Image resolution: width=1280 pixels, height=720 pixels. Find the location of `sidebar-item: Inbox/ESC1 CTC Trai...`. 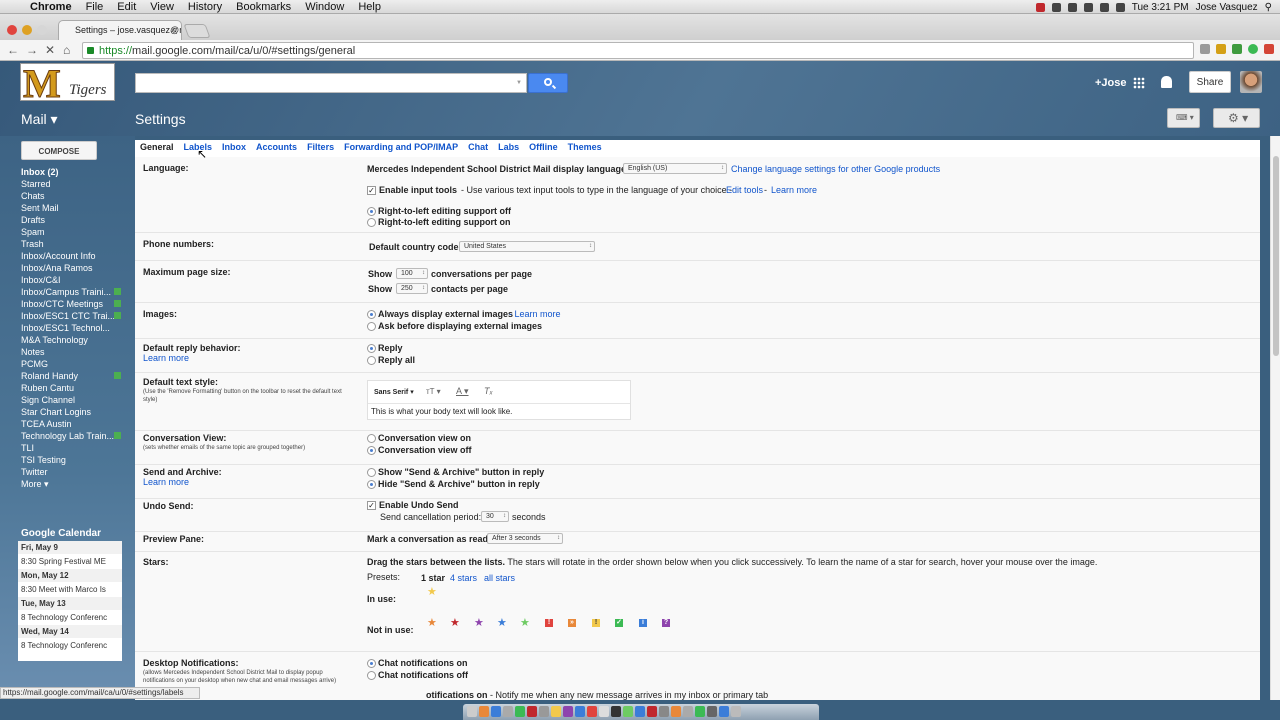

sidebar-item: Inbox/ESC1 CTC Trai... is located at coordinates (71, 316).